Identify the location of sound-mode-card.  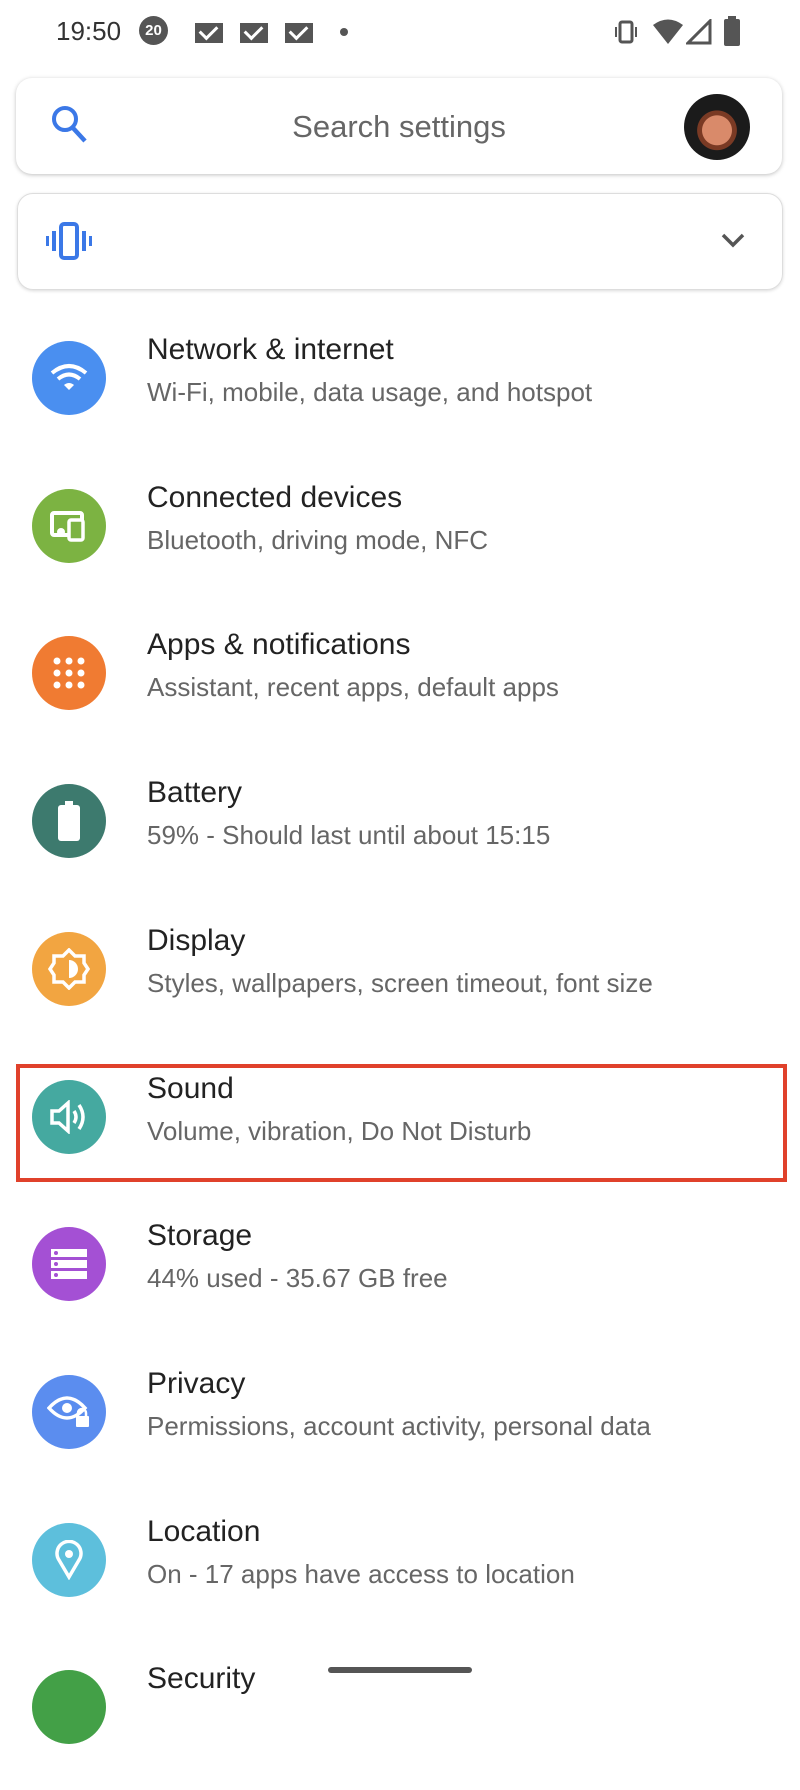
(400, 241).